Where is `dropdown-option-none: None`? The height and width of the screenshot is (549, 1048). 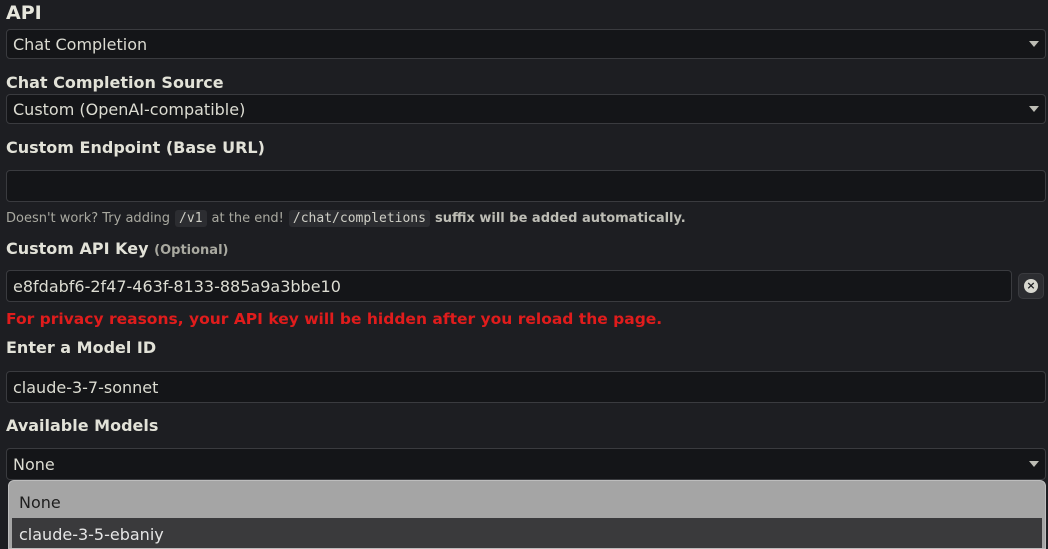
dropdown-option-none: None is located at coordinates (527, 502).